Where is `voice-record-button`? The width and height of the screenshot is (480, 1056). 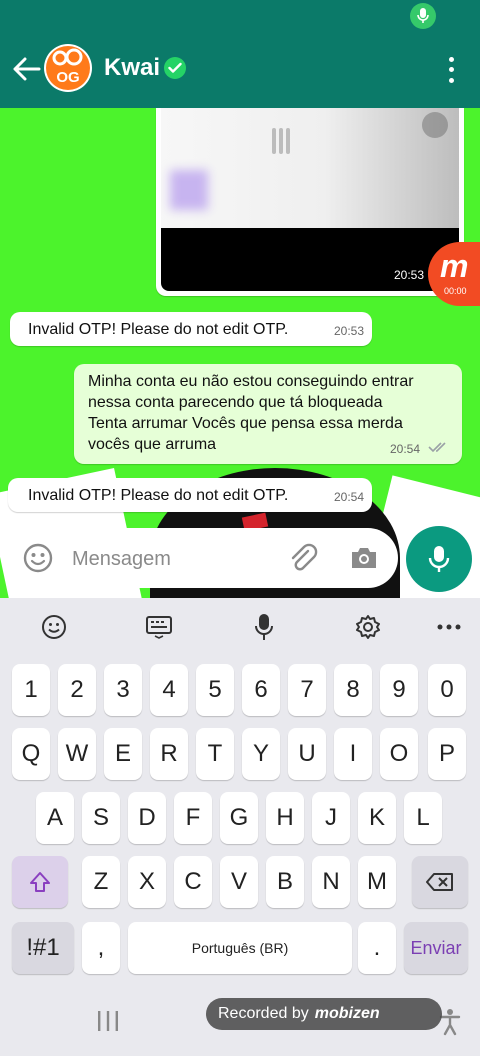
voice-record-button is located at coordinates (439, 559).